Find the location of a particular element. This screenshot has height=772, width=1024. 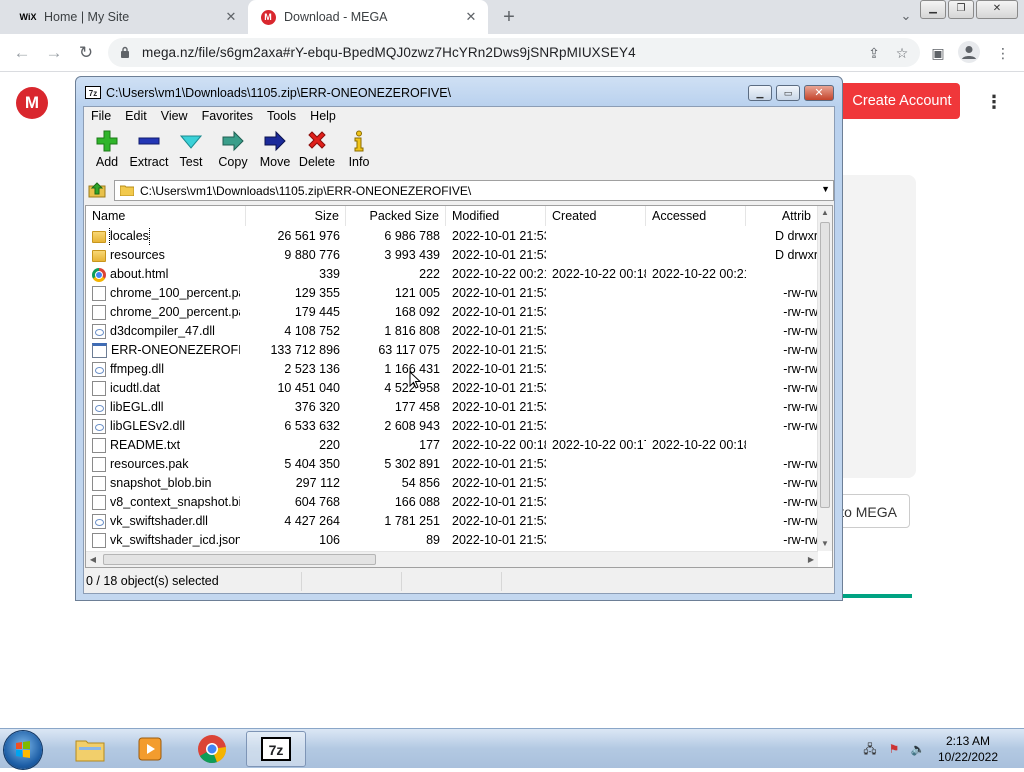

taskbar-explorer is located at coordinates (90, 749).